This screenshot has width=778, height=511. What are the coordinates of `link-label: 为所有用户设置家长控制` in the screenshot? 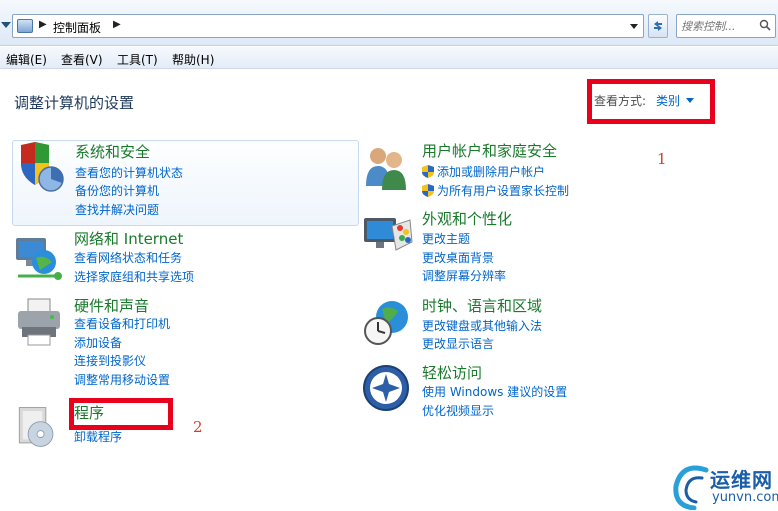 It's located at (503, 191).